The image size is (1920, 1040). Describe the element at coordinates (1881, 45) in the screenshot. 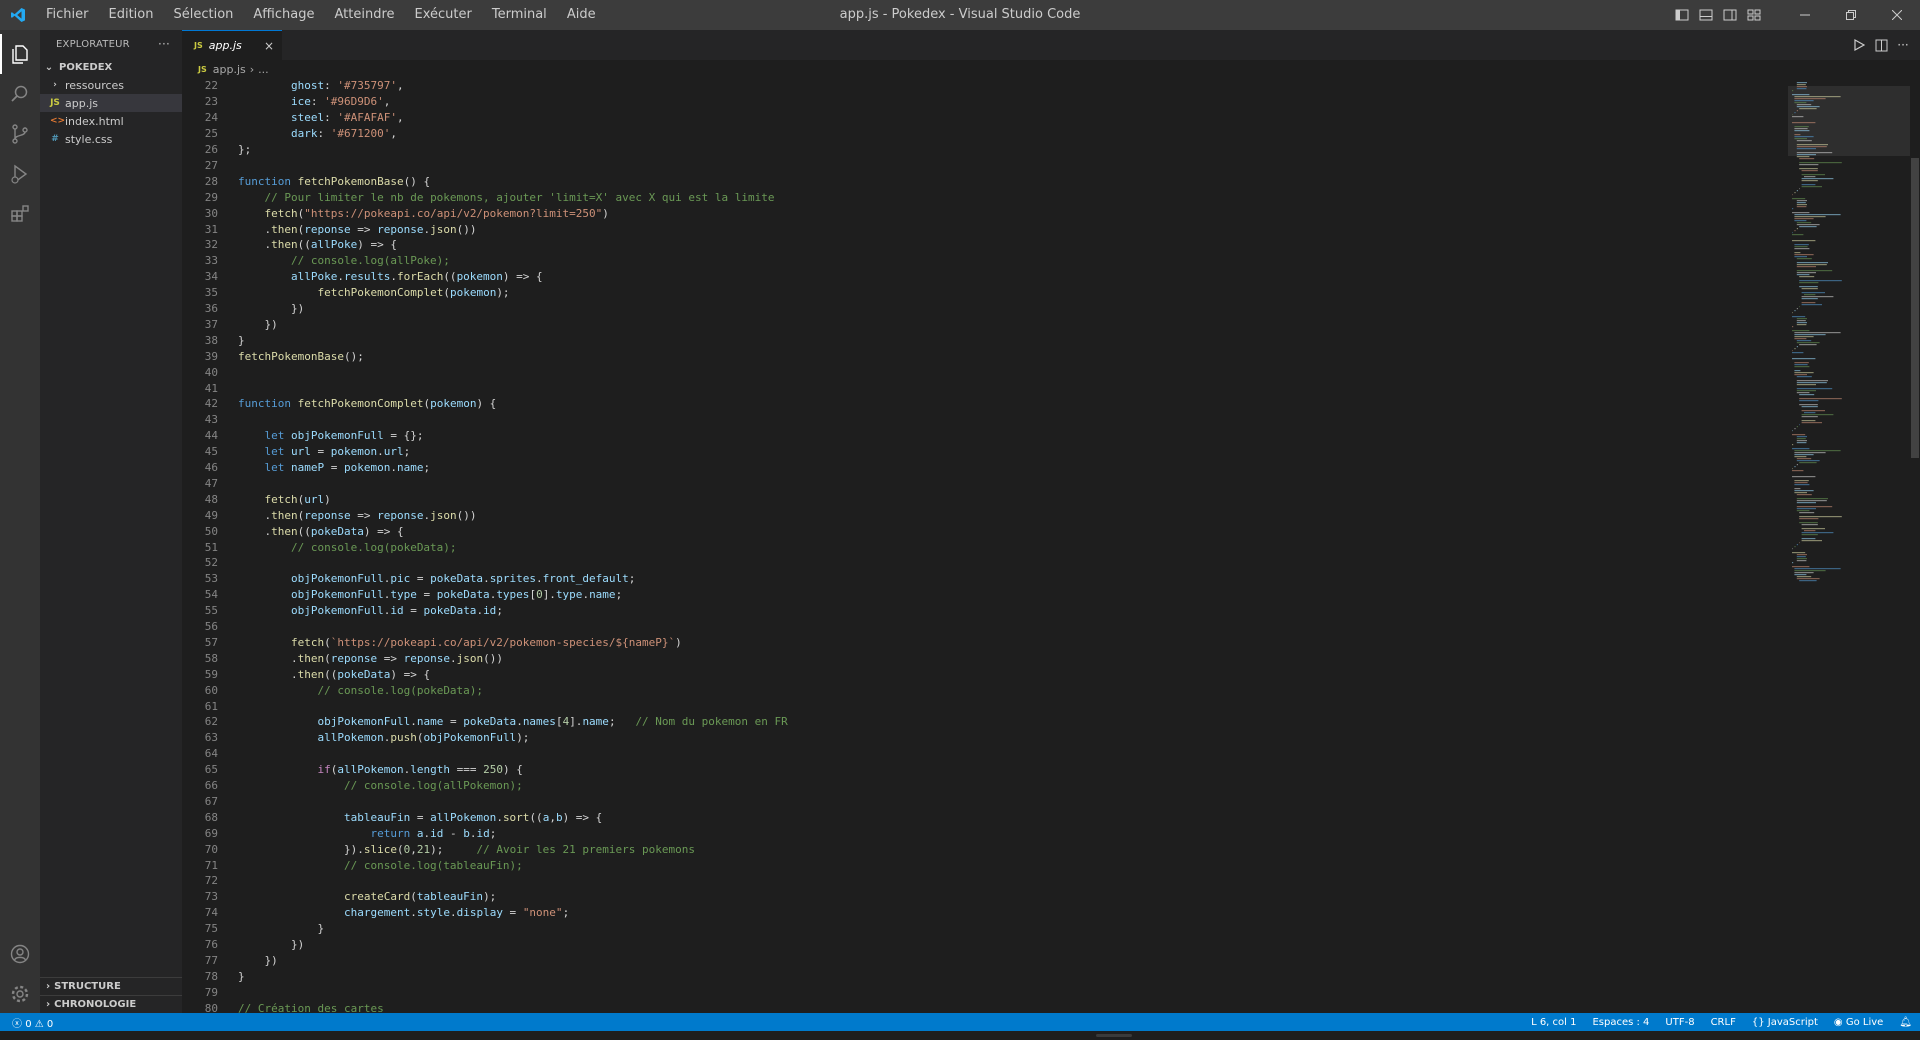

I see `split-editor-icon` at that location.